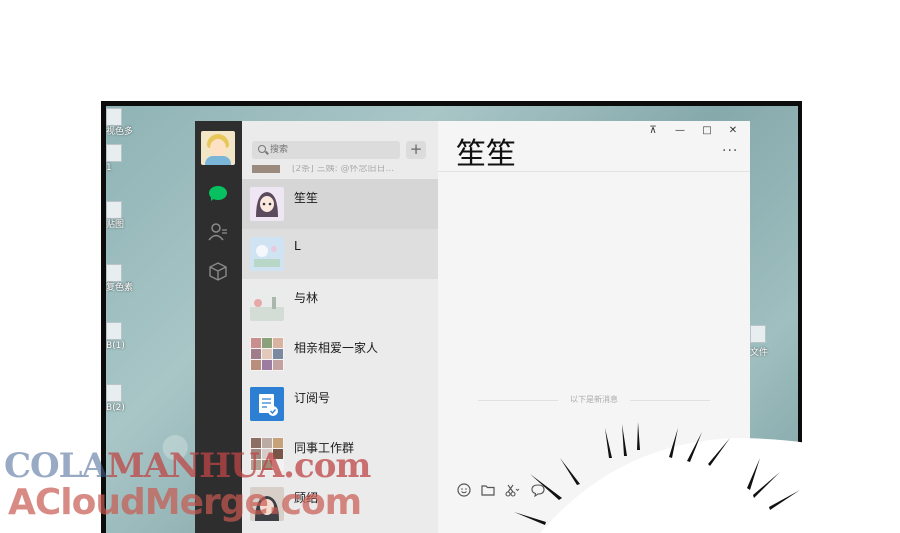 This screenshot has width=900, height=533. Describe the element at coordinates (340, 204) in the screenshot. I see `chat-item-shengsheng: 笙笙` at that location.